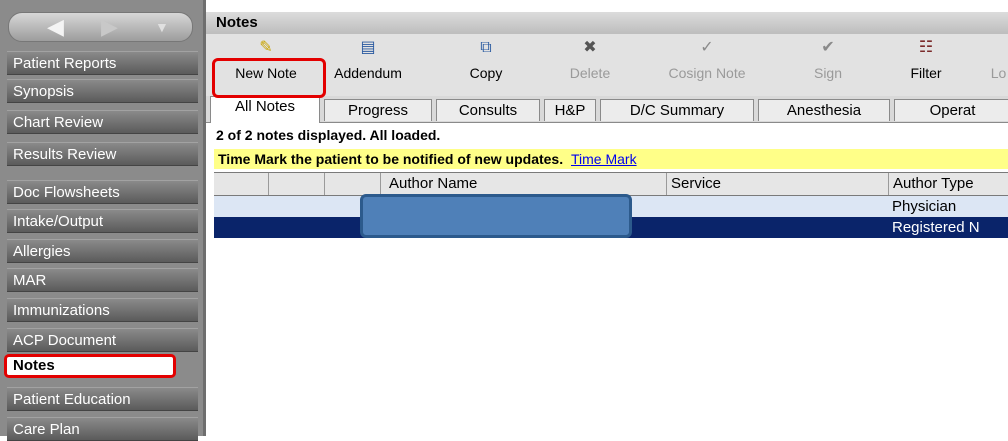 This screenshot has width=1008, height=441. What do you see at coordinates (486, 60) in the screenshot?
I see `copy-button: ⧉ Copy` at bounding box center [486, 60].